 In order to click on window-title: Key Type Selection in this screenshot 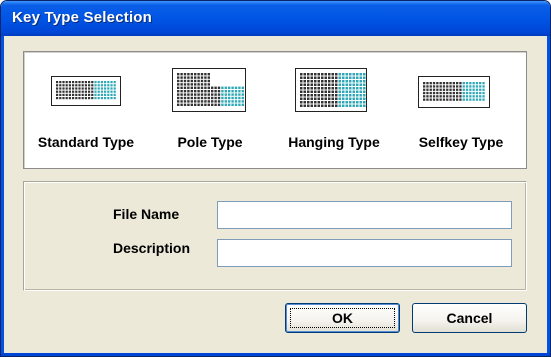, I will do `click(82, 17)`.